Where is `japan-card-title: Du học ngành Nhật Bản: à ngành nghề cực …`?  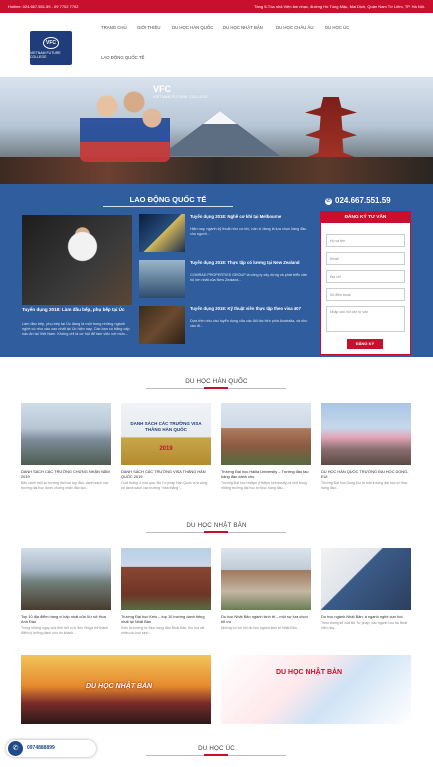
japan-card-title: Du học ngành Nhật Bản: à ngành nghề cực … is located at coordinates (366, 616).